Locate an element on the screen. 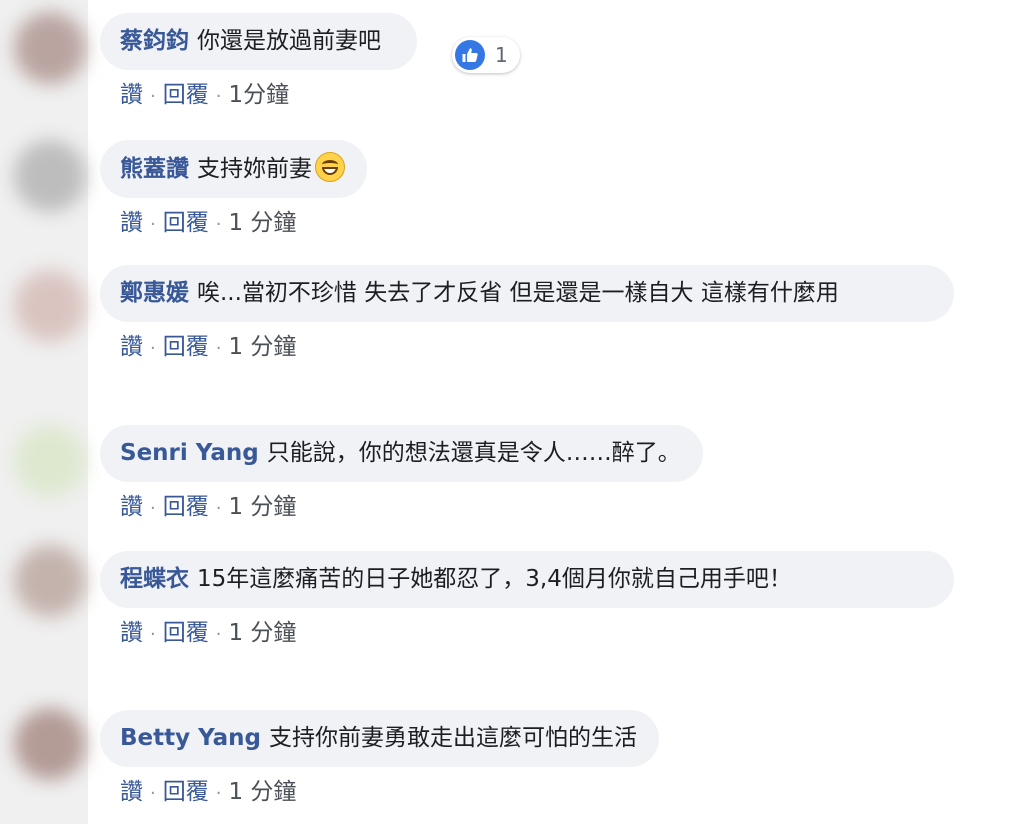 Image resolution: width=1024 pixels, height=824 pixels. commenter-name: Betty Yang is located at coordinates (190, 738).